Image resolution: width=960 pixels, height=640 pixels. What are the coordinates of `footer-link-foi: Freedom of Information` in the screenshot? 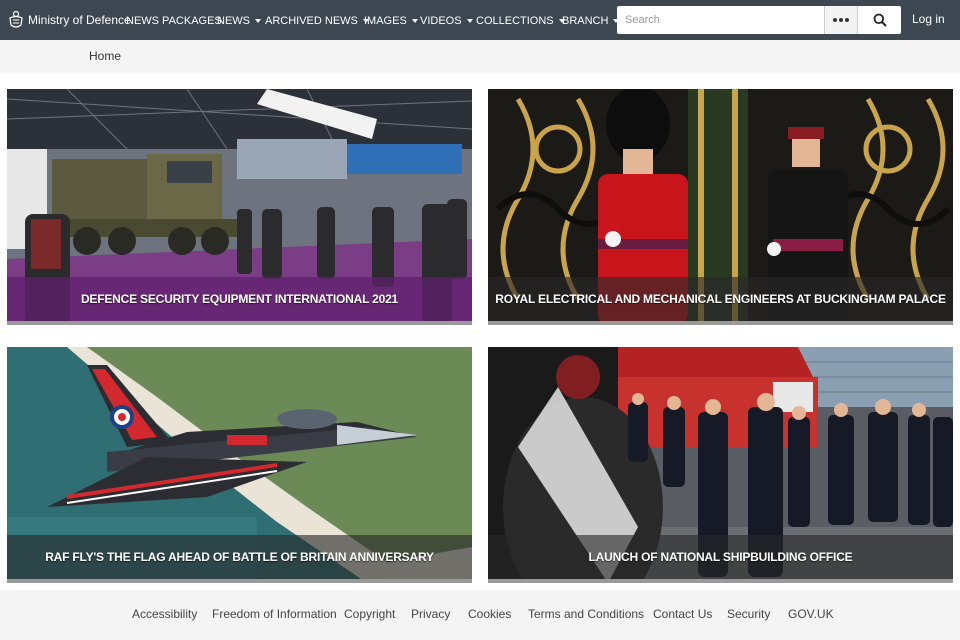 It's located at (274, 614).